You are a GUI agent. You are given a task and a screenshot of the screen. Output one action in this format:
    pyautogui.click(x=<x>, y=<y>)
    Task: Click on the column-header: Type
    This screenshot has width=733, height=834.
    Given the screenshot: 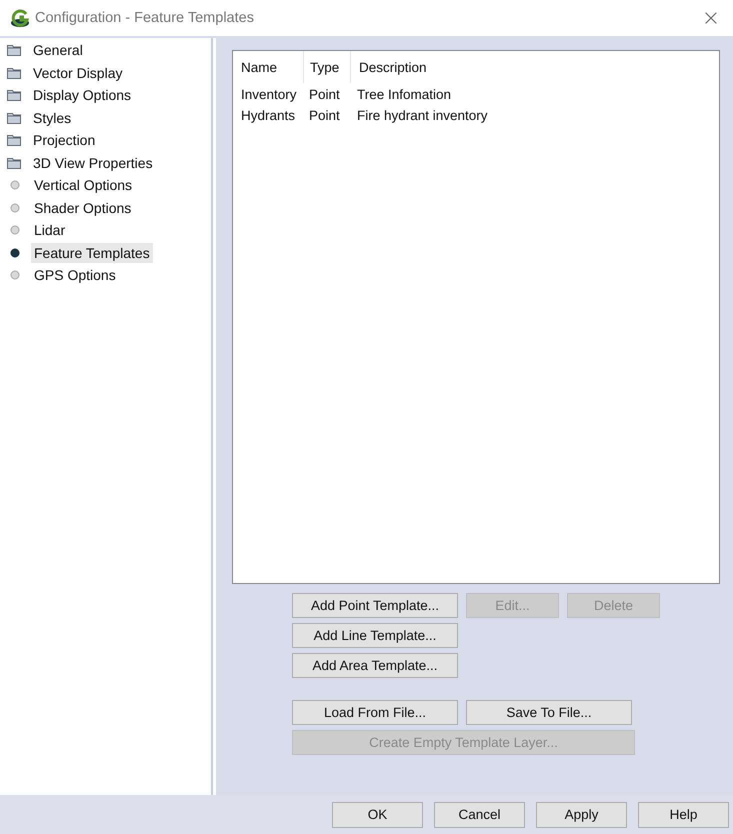 What is the action you would take?
    pyautogui.click(x=327, y=67)
    